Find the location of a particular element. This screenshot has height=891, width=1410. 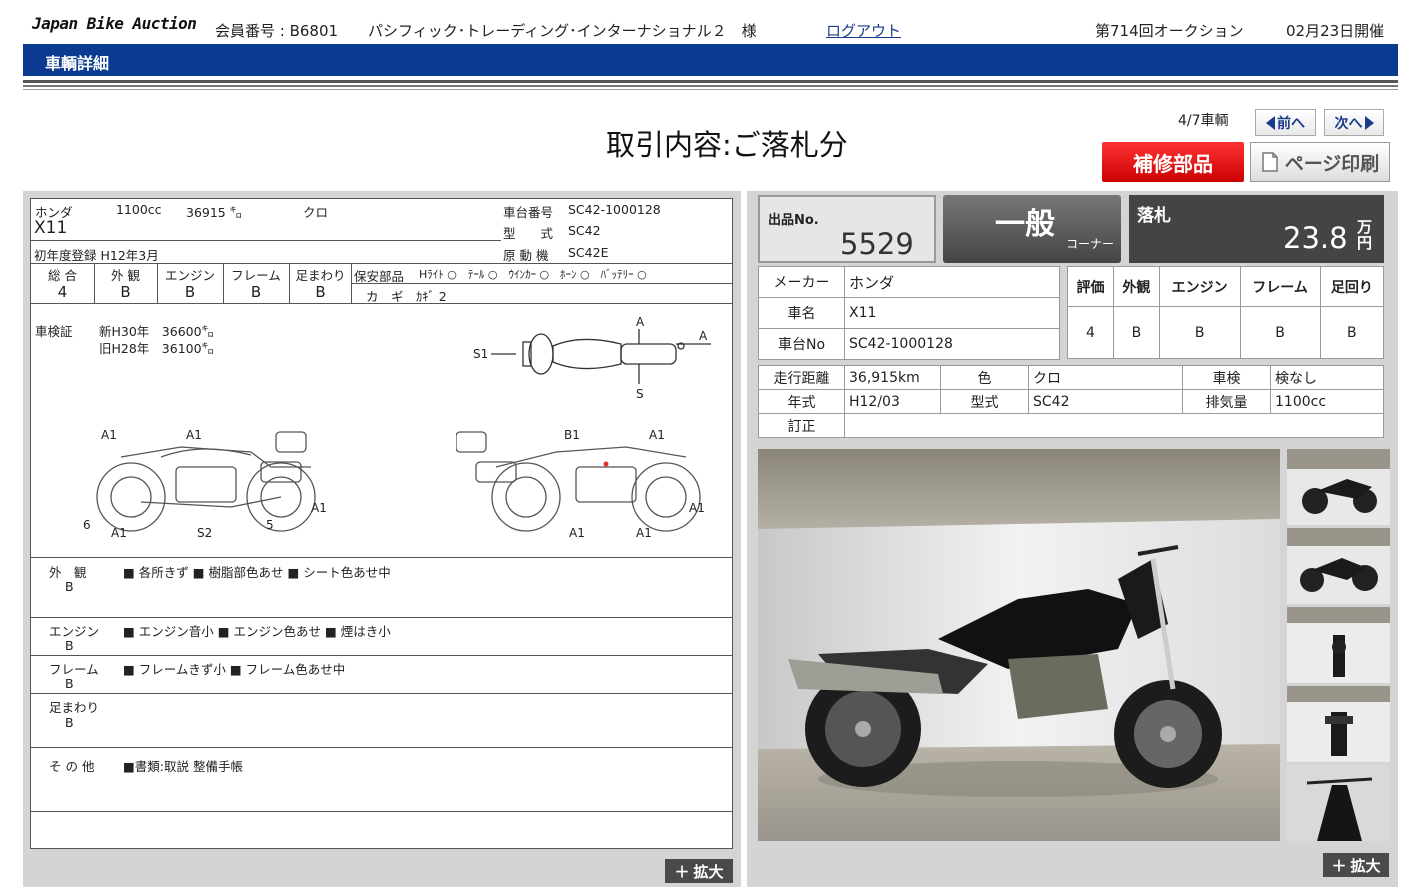

top-view-diagram: A S1 A S is located at coordinates (592, 358).